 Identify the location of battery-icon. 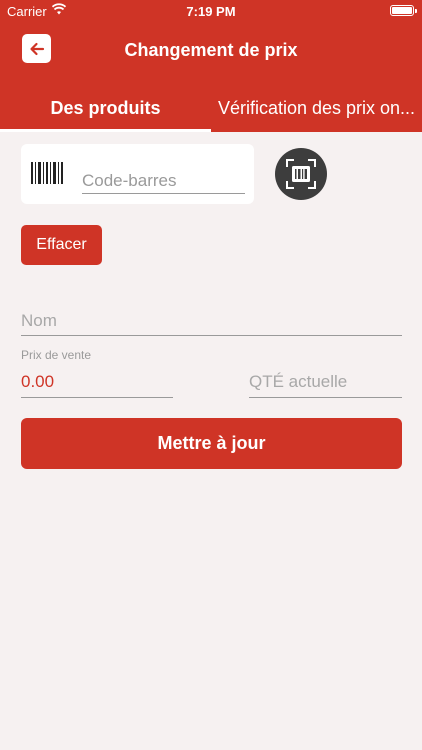
(403, 10).